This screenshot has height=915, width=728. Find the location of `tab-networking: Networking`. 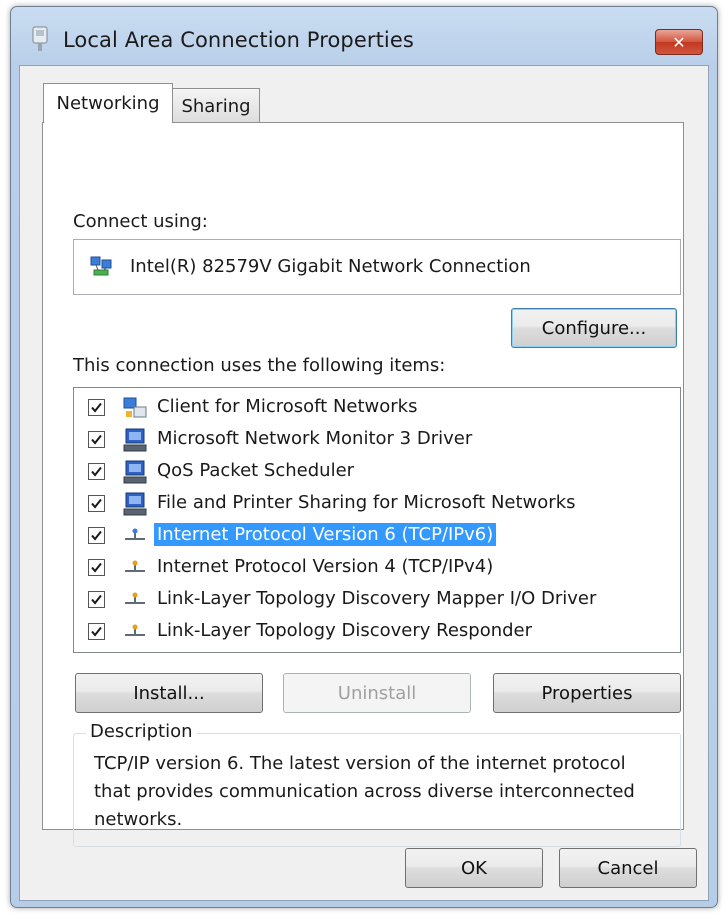

tab-networking: Networking is located at coordinates (108, 103).